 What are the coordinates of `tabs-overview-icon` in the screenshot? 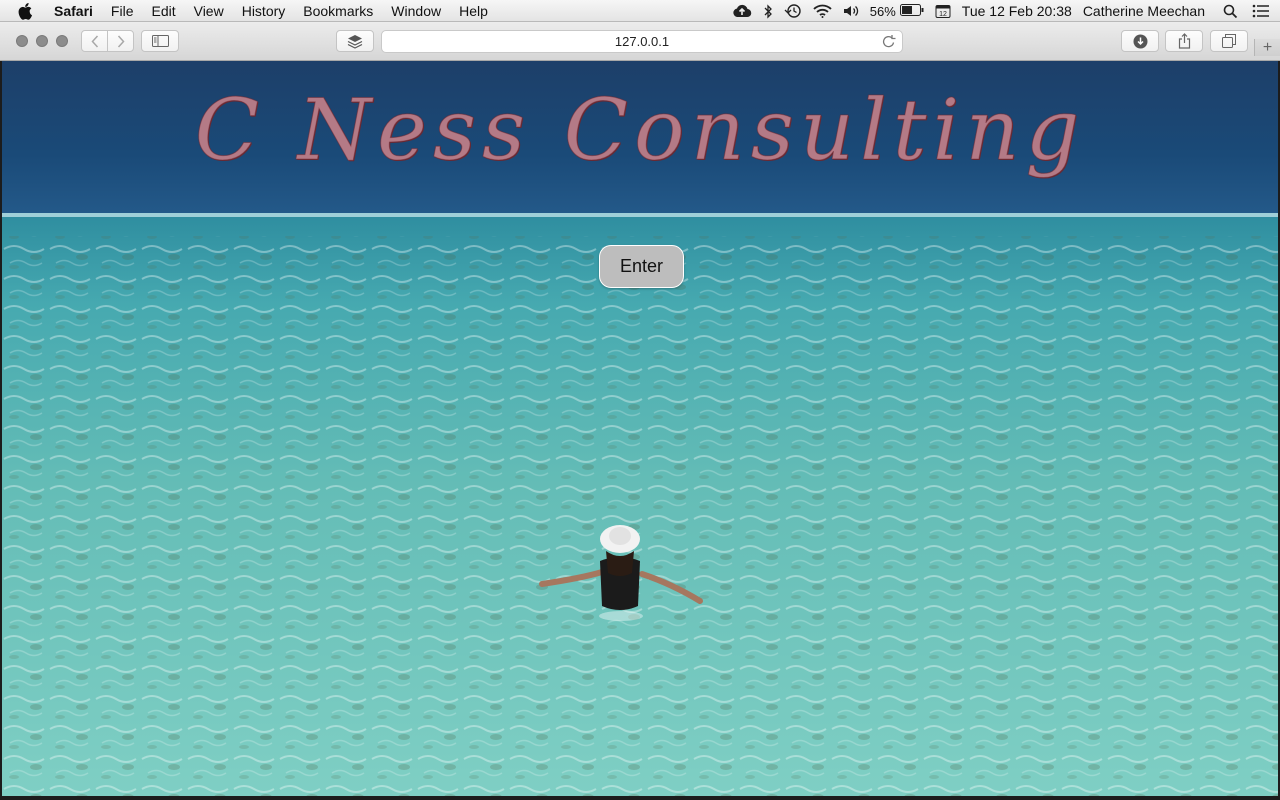 It's located at (1229, 41).